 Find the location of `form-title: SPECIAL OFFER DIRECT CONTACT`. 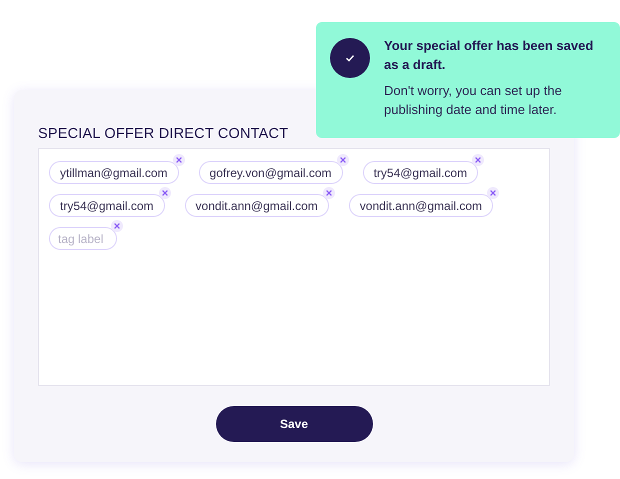

form-title: SPECIAL OFFER DIRECT CONTACT is located at coordinates (164, 134).